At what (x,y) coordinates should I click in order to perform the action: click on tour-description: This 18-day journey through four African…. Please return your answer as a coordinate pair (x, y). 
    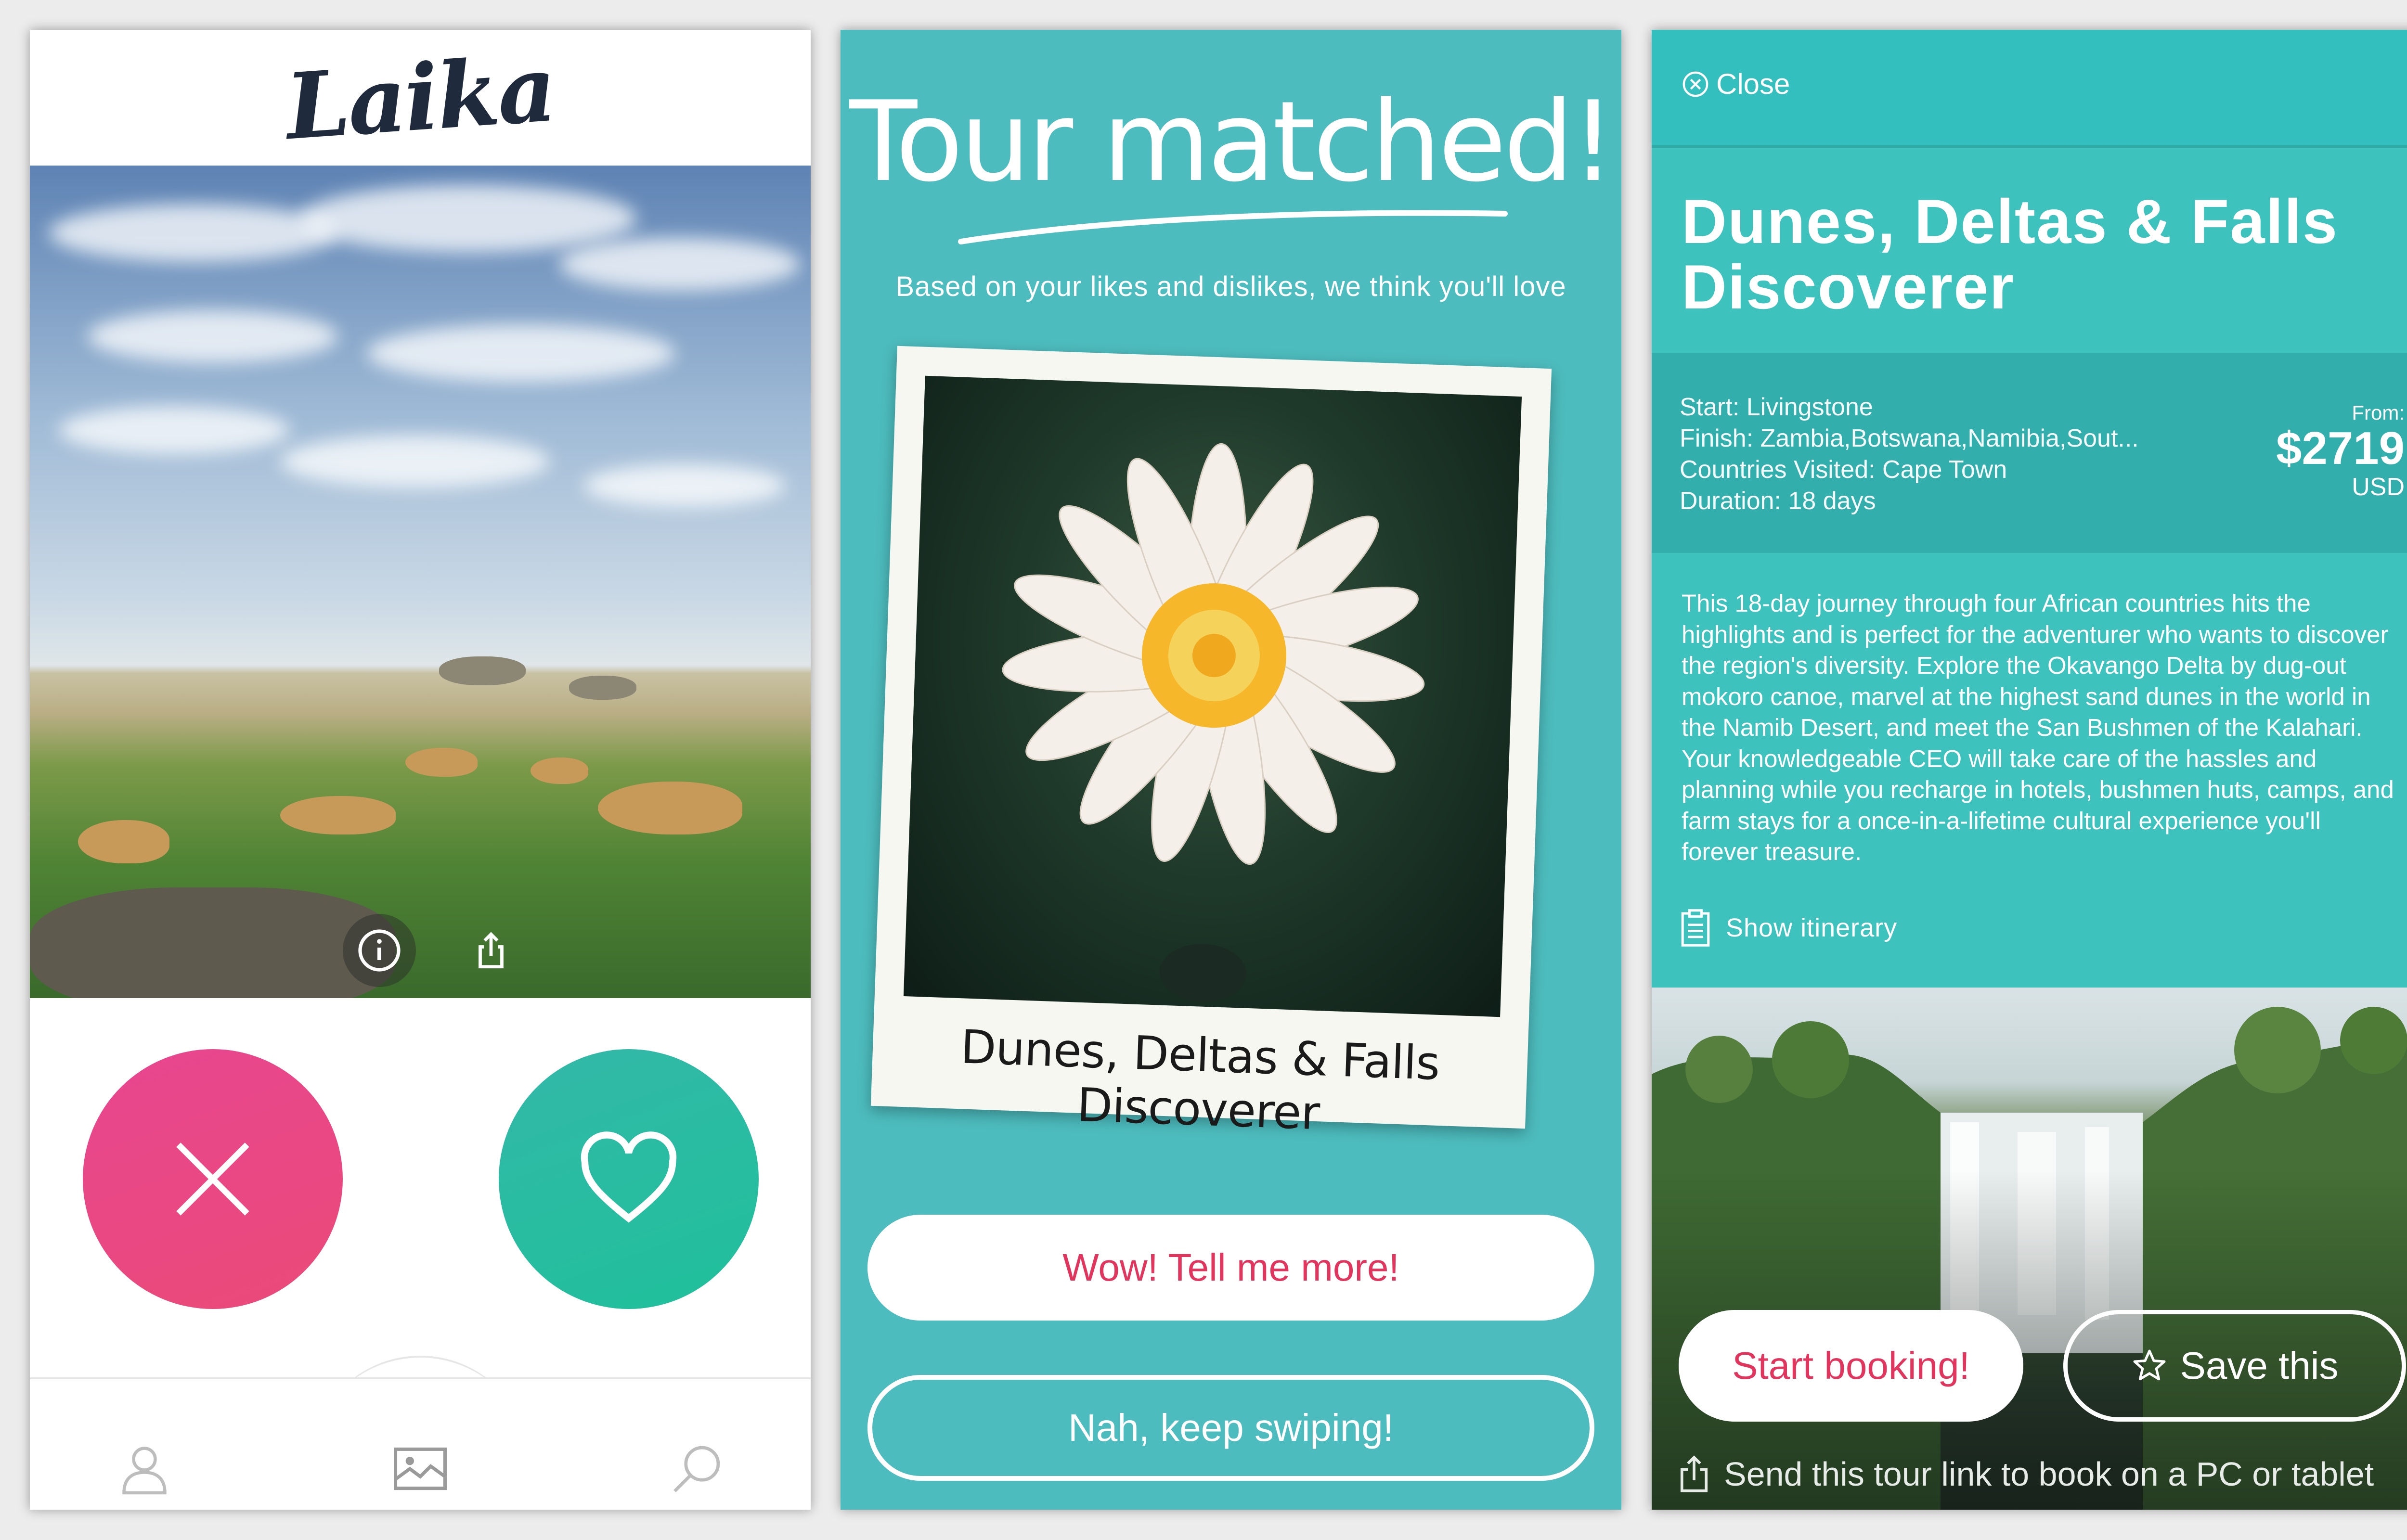
    Looking at the image, I should click on (2038, 727).